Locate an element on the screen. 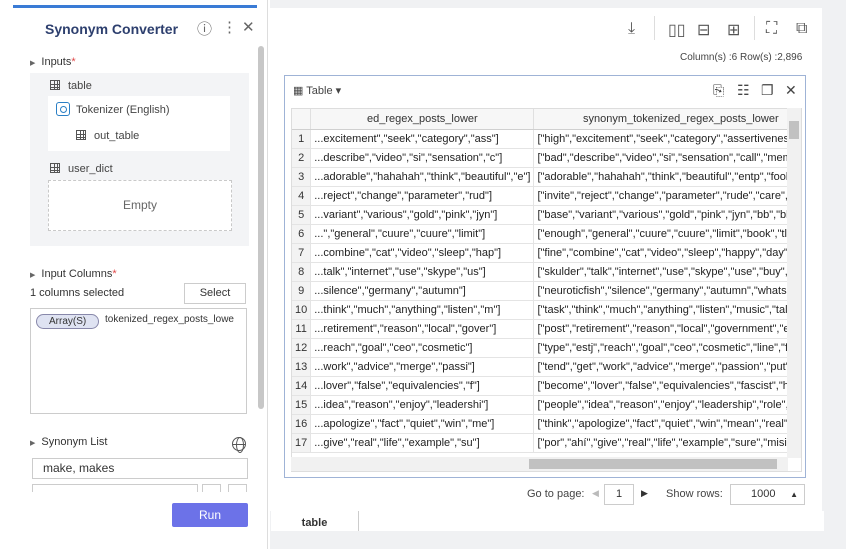 This screenshot has width=846, height=549. page-input: 1 is located at coordinates (619, 494).